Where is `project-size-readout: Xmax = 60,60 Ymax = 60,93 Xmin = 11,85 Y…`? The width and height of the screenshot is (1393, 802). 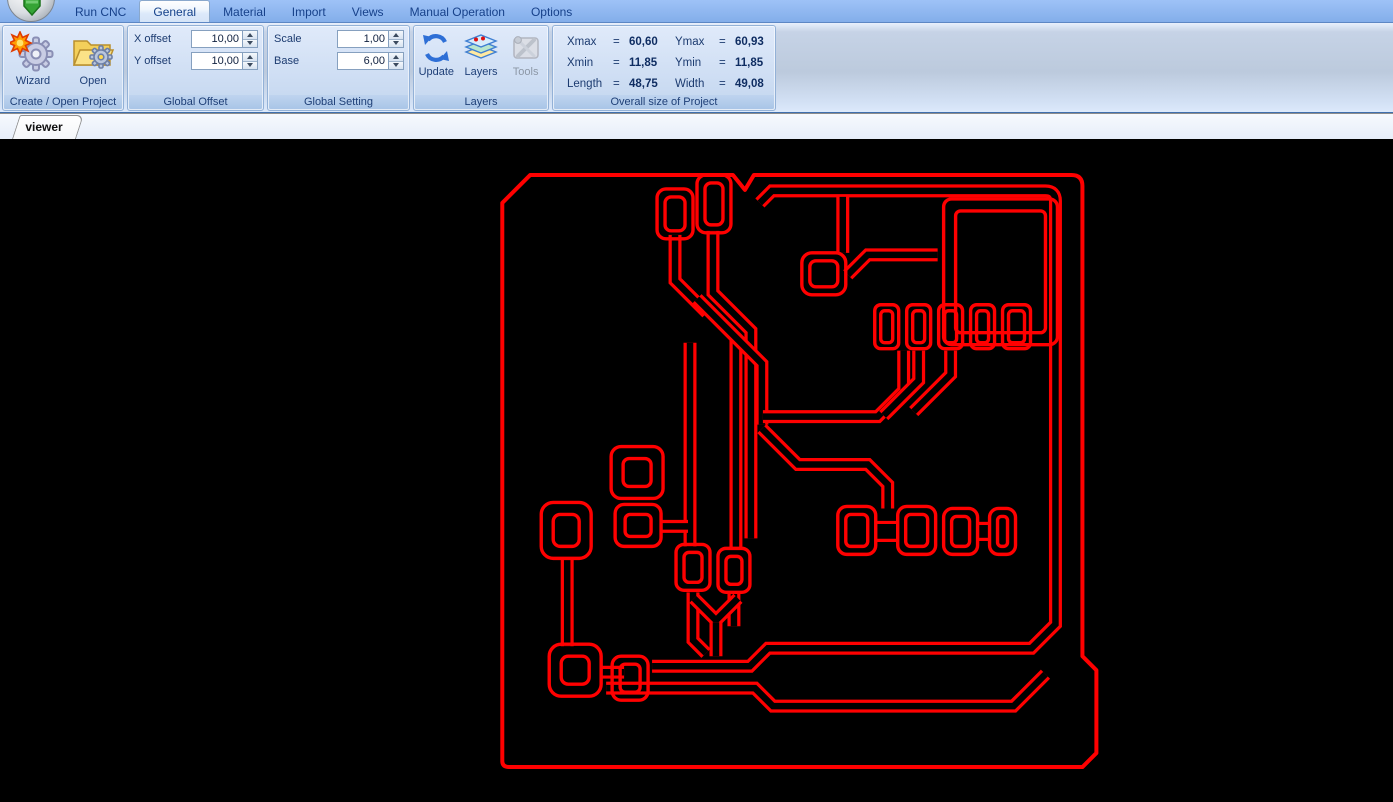
project-size-readout: Xmax = 60,60 Ymax = 60,93 Xmin = 11,85 Y… is located at coordinates (671, 62).